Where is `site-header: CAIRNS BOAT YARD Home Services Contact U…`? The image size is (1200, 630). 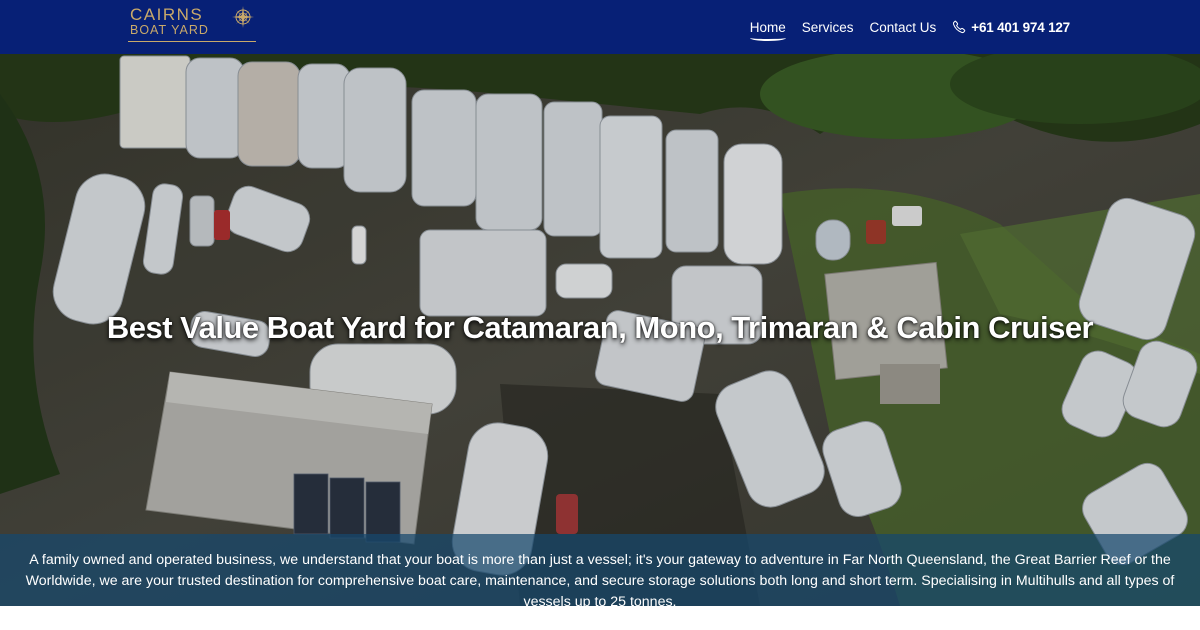 site-header: CAIRNS BOAT YARD Home Services Contact U… is located at coordinates (600, 27).